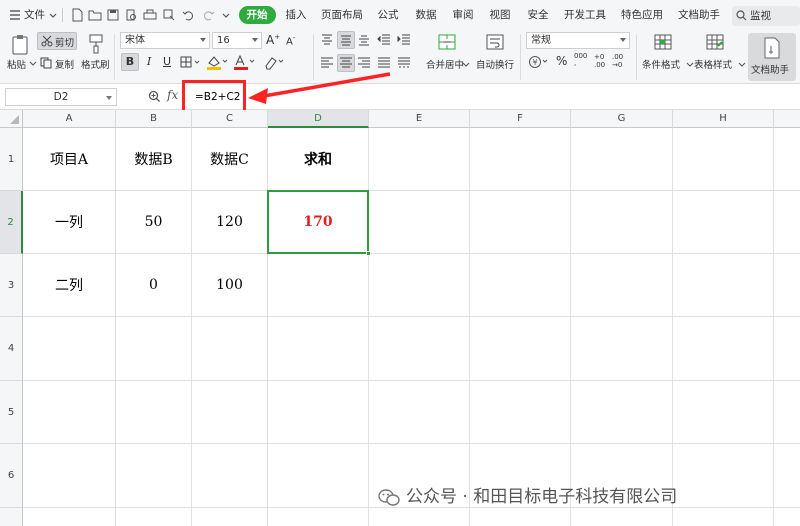  Describe the element at coordinates (95, 64) in the screenshot. I see `format-painter-button: 格式刷` at that location.